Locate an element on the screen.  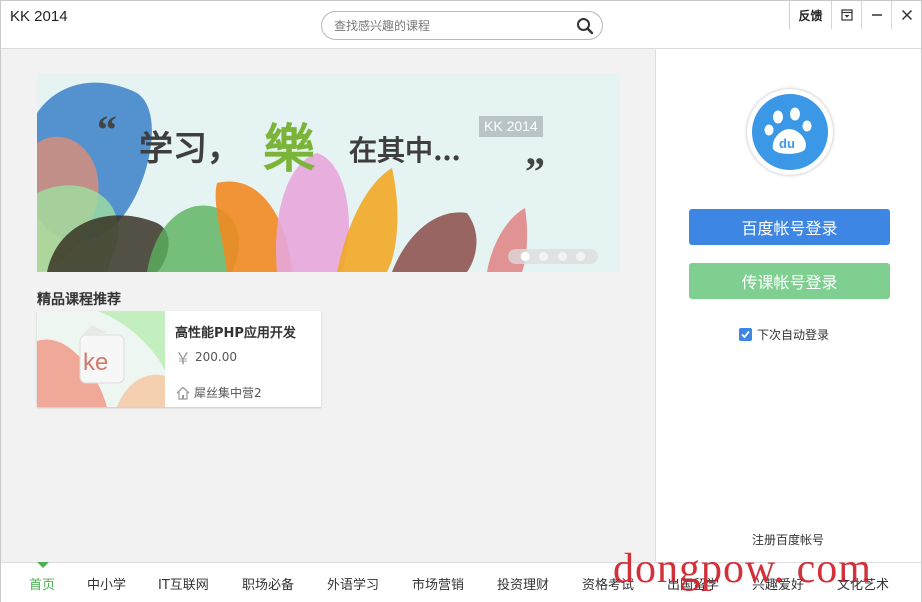
title-bar: KK 2014 反馈 is located at coordinates (461, 25).